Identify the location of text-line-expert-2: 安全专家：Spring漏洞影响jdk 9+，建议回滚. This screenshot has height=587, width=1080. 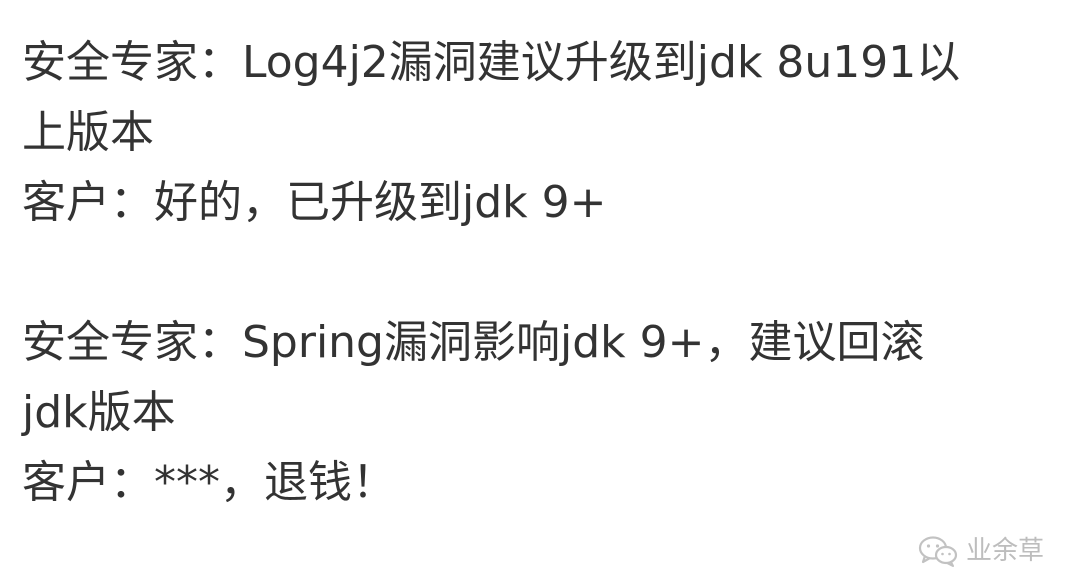
(473, 342).